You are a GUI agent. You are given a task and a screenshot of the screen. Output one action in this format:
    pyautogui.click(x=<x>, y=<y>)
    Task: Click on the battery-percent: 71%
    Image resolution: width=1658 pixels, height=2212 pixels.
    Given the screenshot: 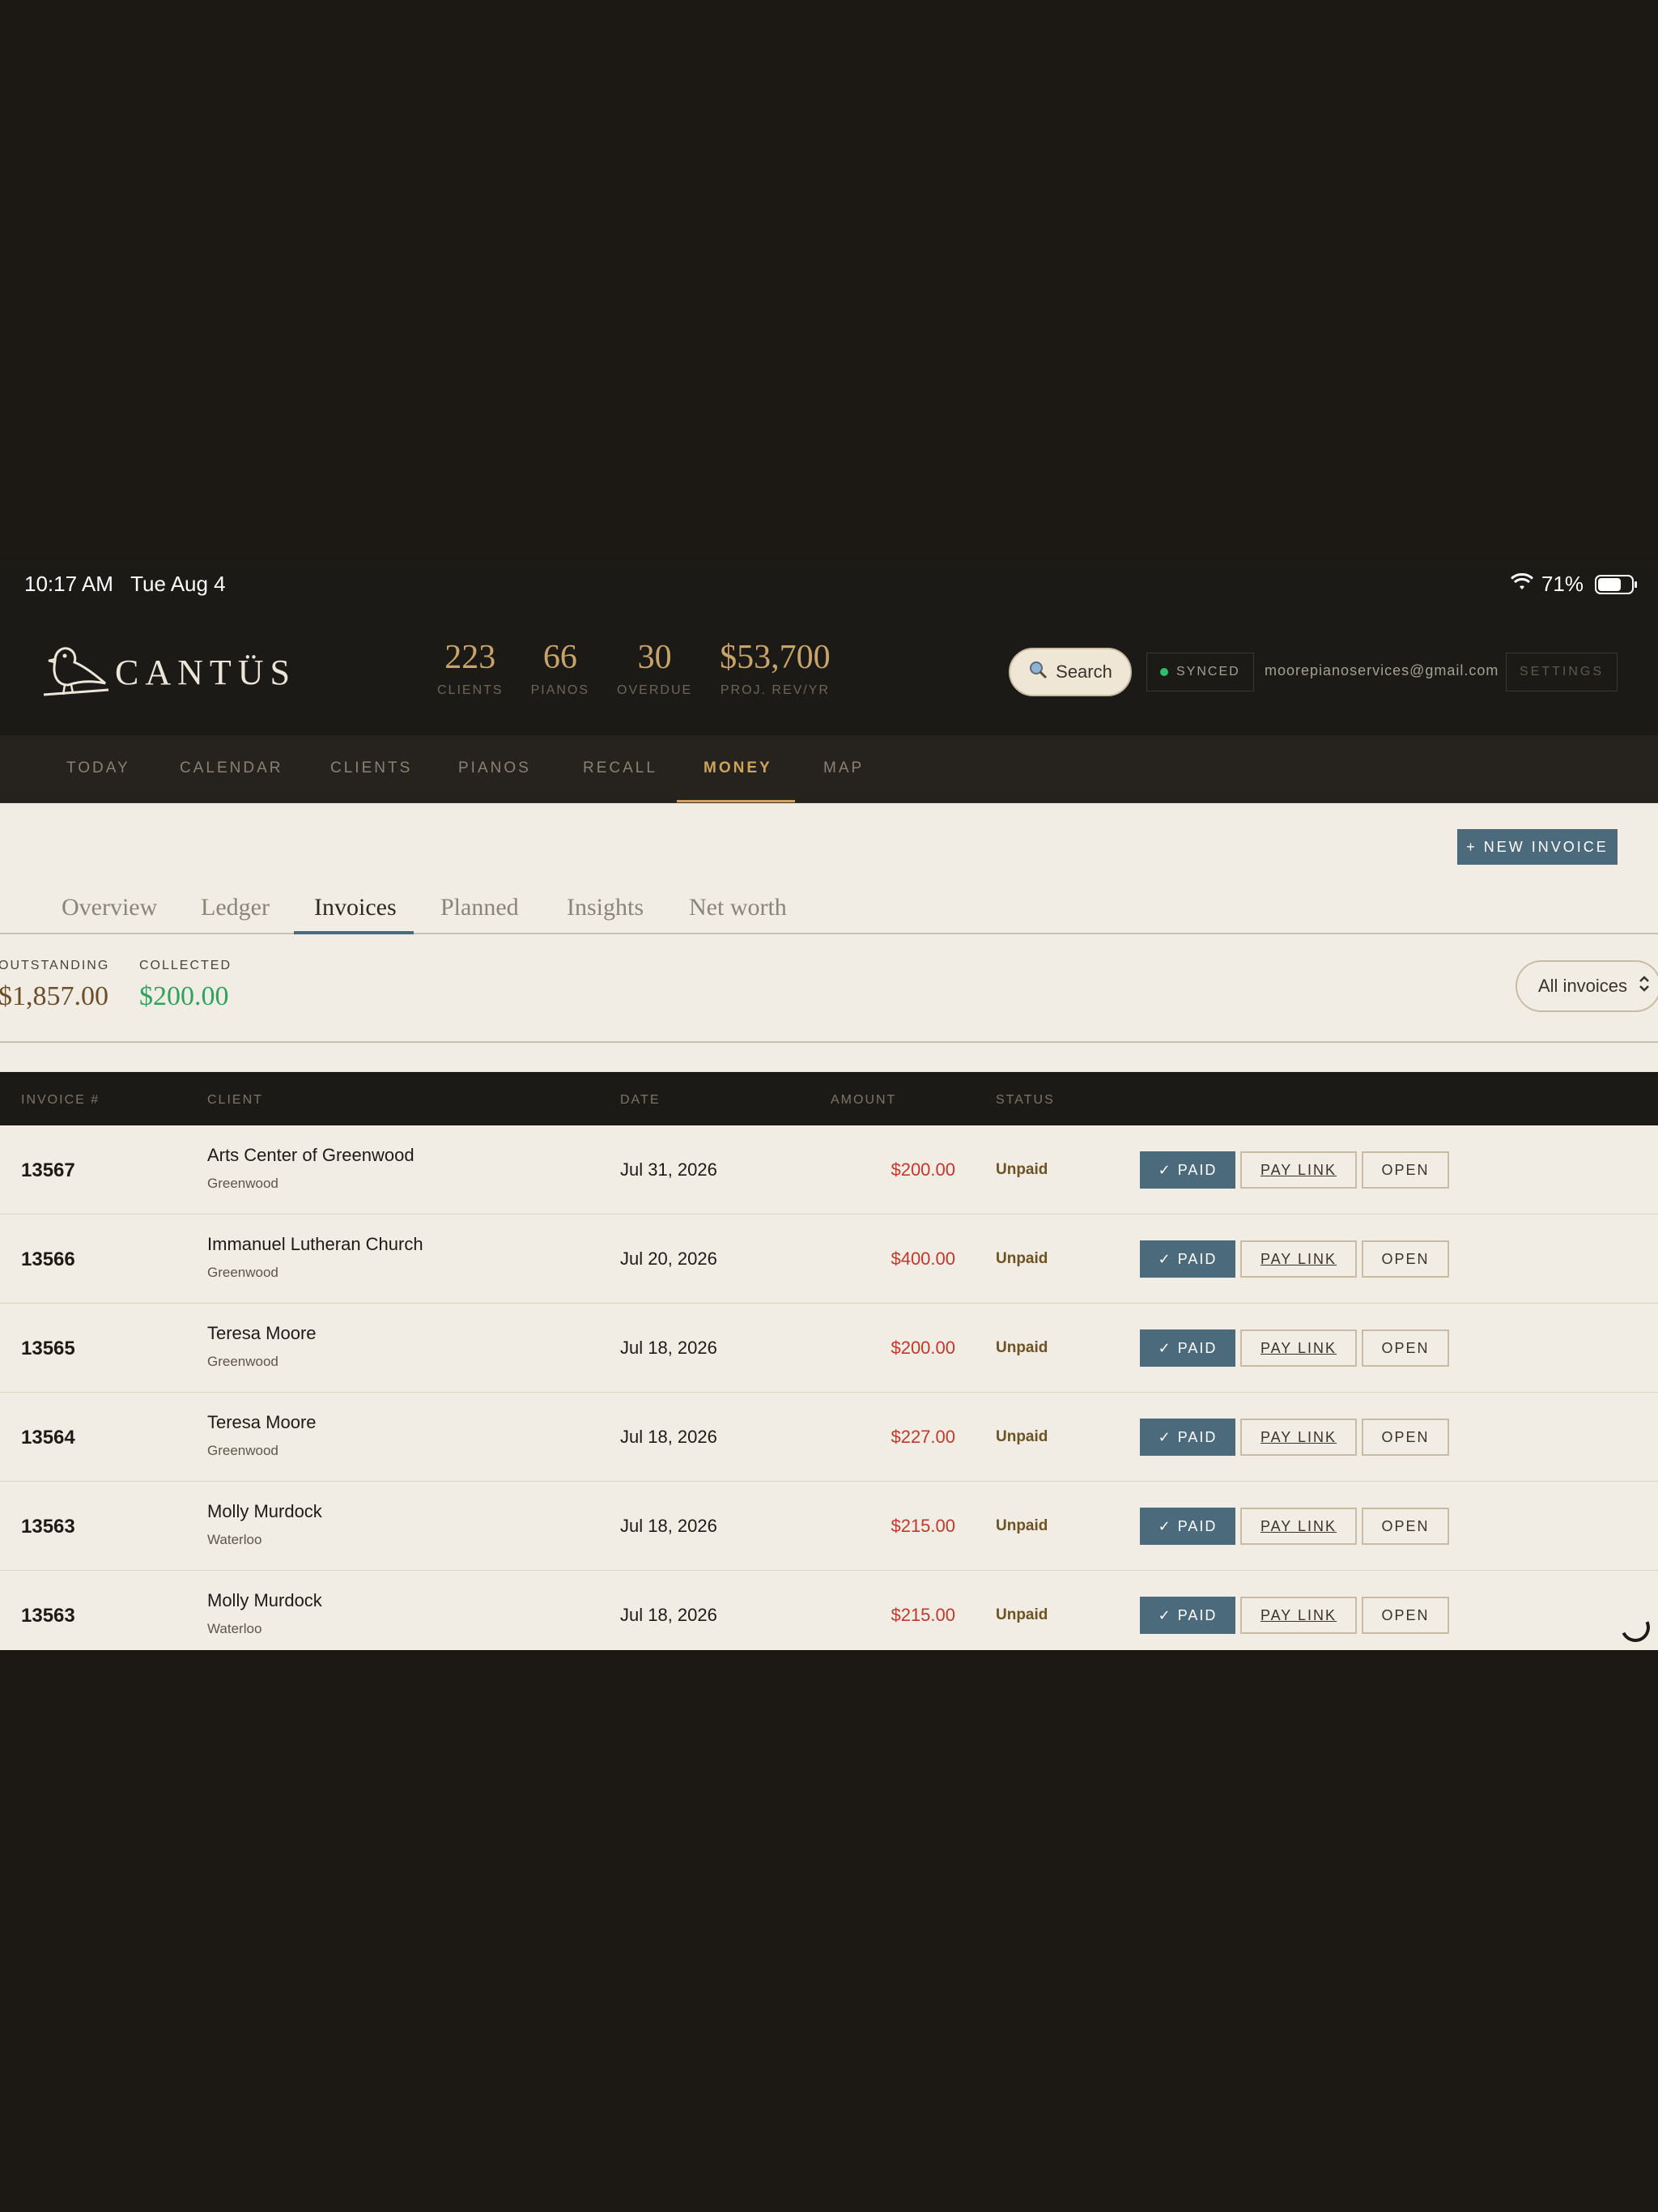 What is the action you would take?
    pyautogui.click(x=1562, y=584)
    